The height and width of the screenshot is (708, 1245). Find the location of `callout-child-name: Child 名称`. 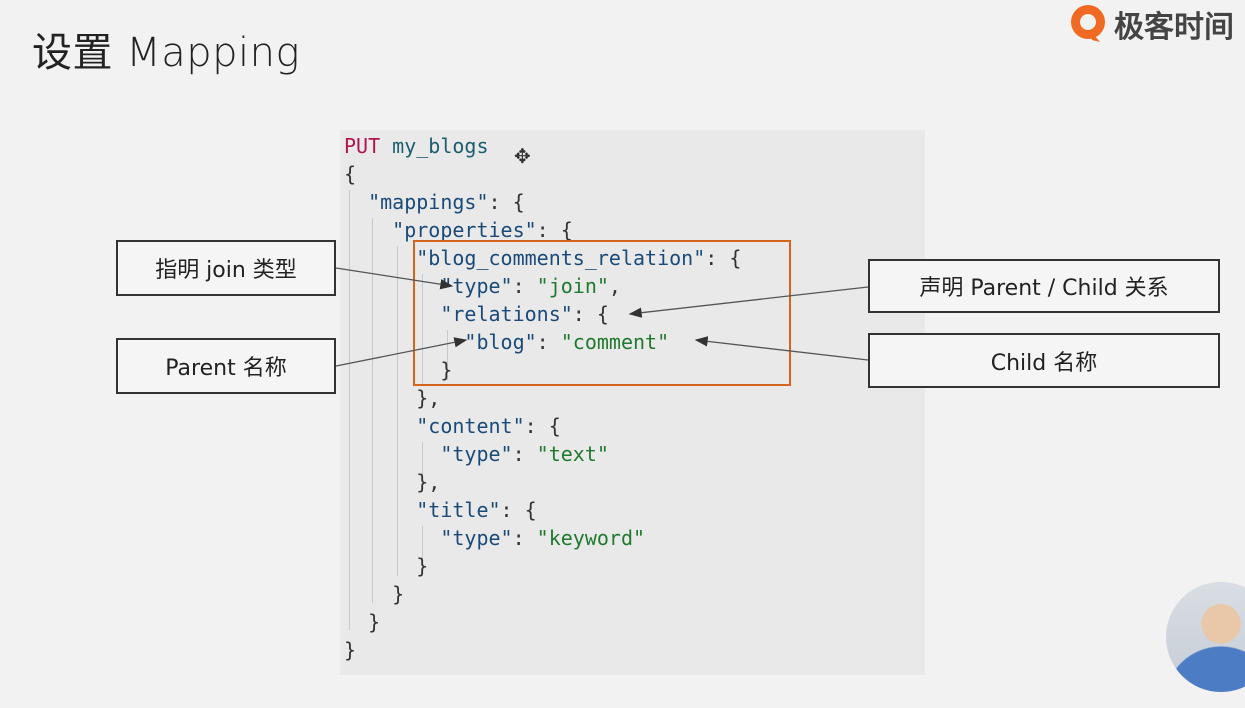

callout-child-name: Child 名称 is located at coordinates (1044, 360).